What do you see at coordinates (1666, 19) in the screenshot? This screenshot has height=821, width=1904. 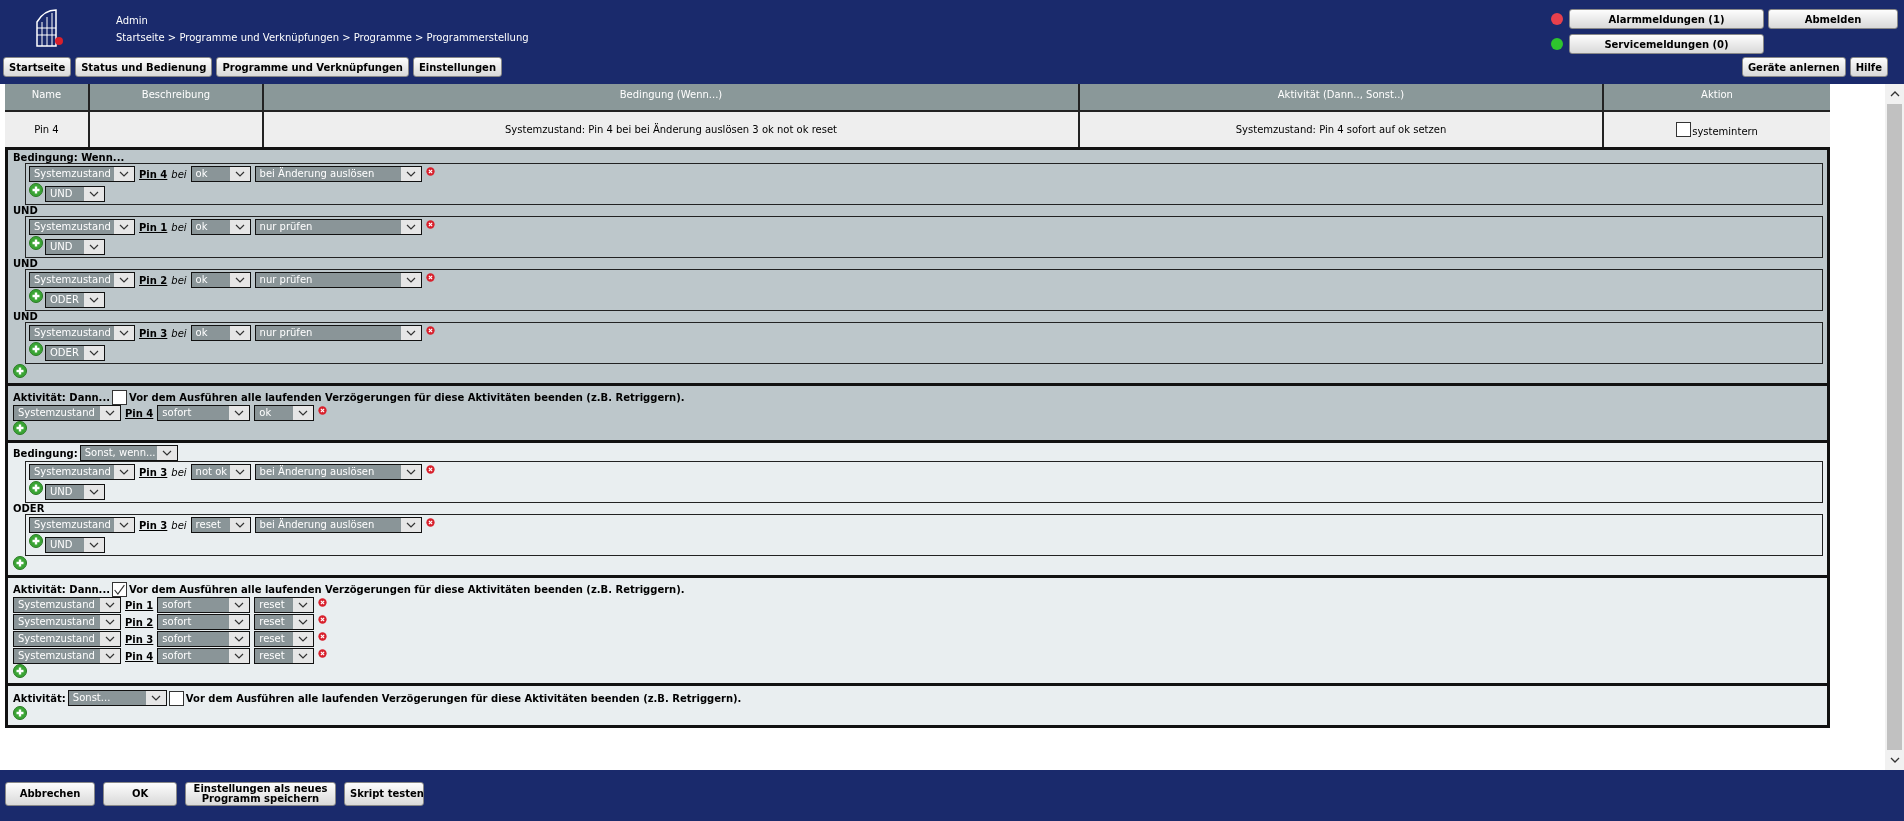 I see `messages-button: Alarmmeldungen (1)` at bounding box center [1666, 19].